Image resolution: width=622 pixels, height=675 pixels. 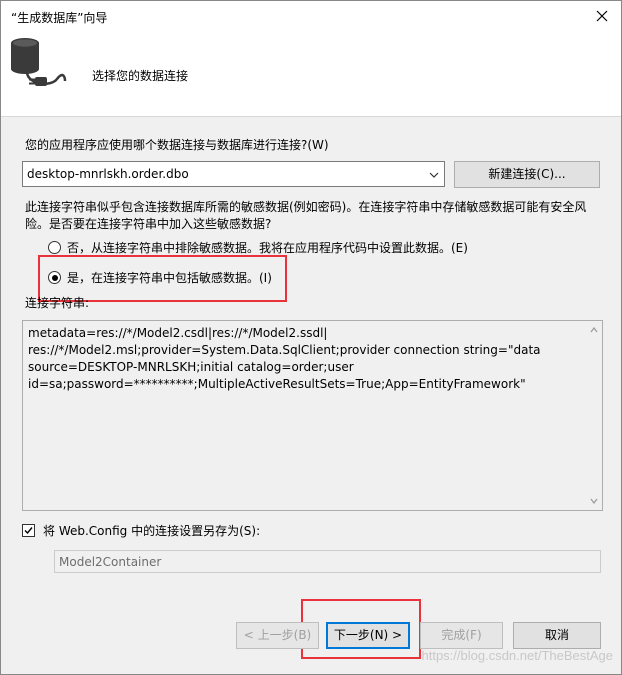 I want to click on finish-button: 完成(F), so click(x=461, y=635).